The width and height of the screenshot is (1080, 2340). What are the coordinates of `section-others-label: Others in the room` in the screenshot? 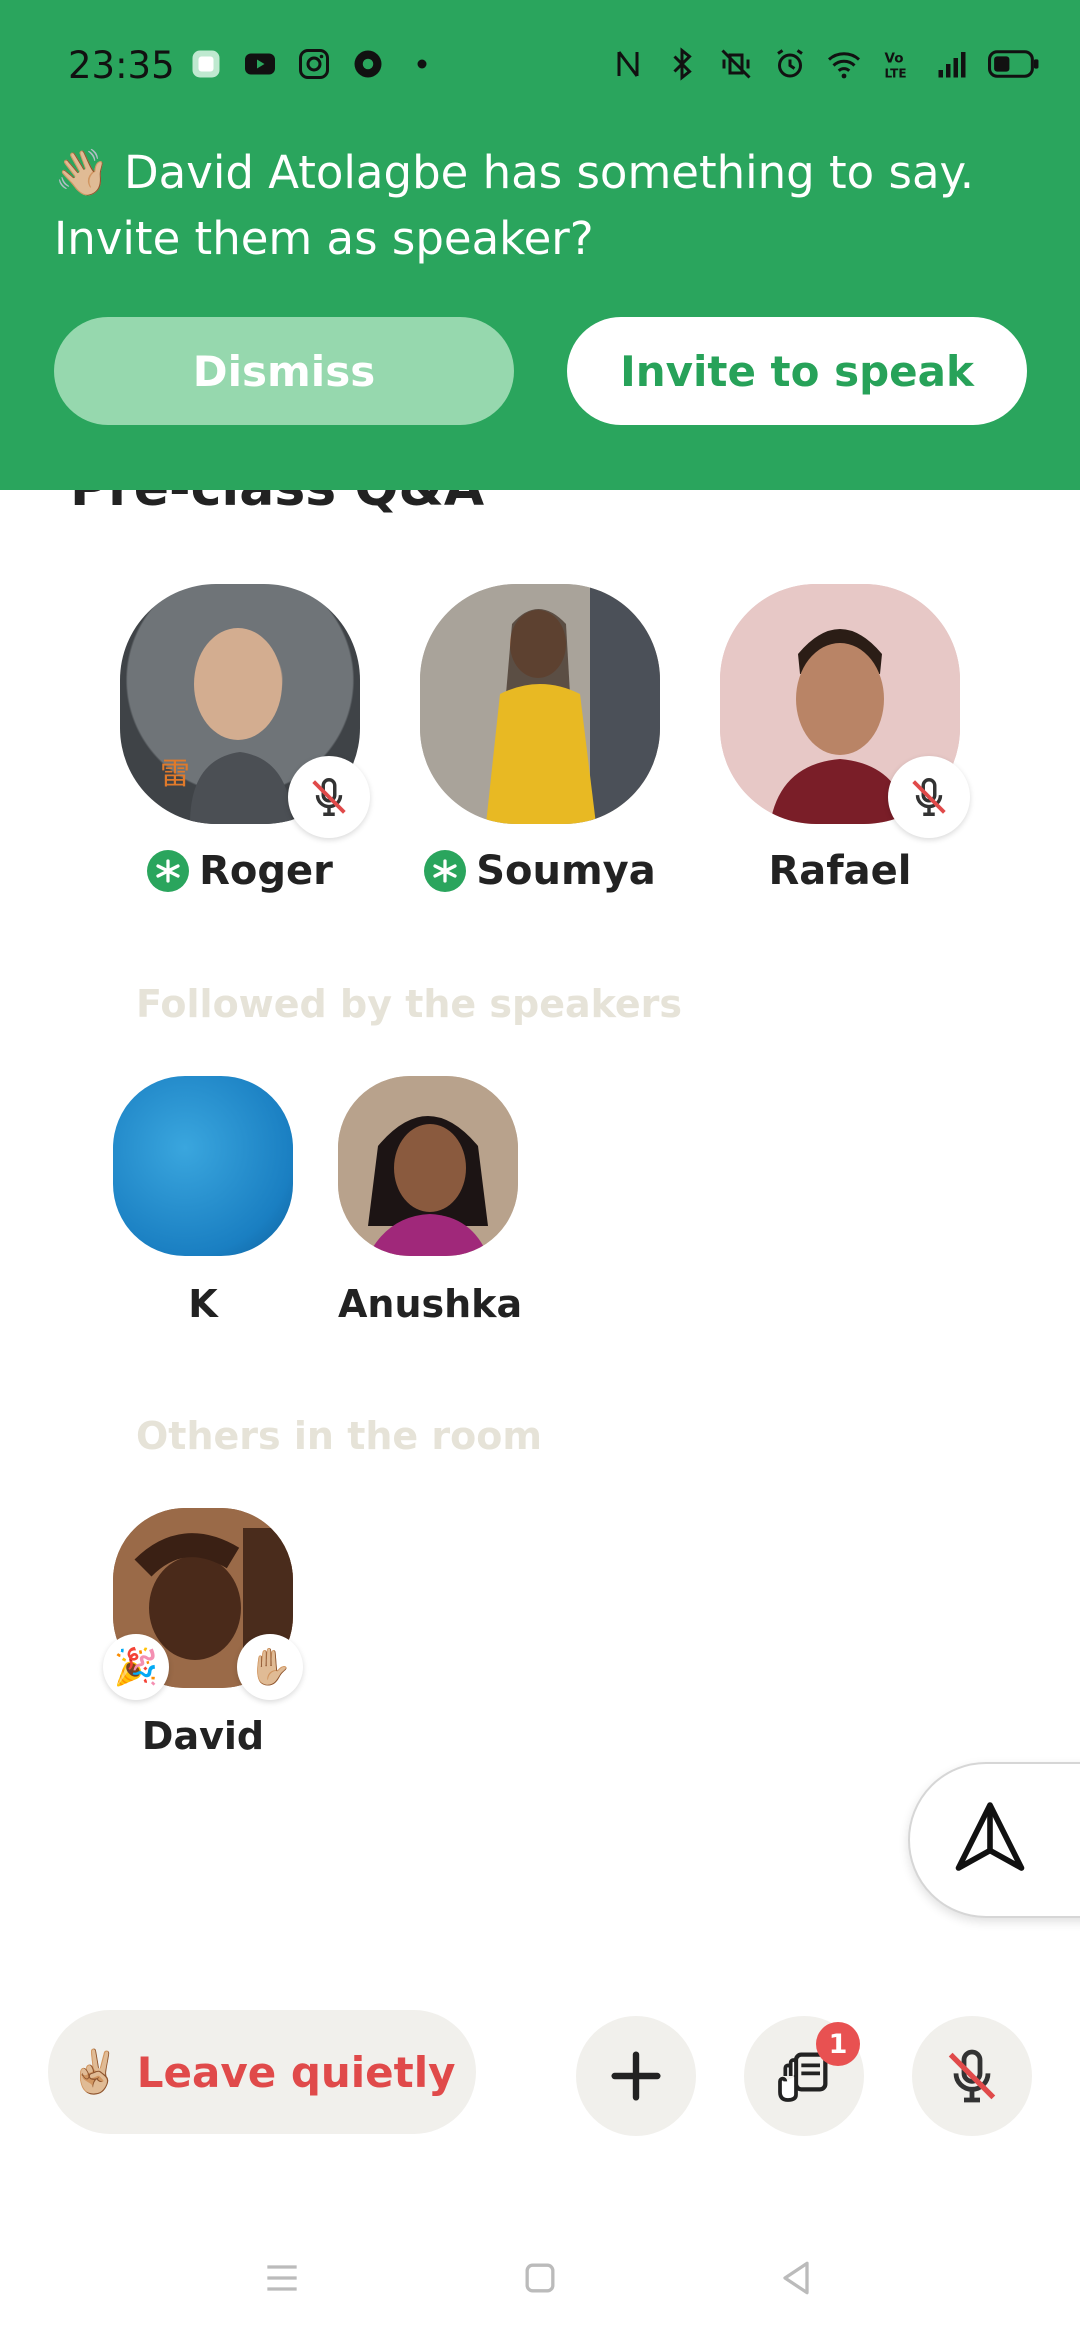 It's located at (339, 1436).